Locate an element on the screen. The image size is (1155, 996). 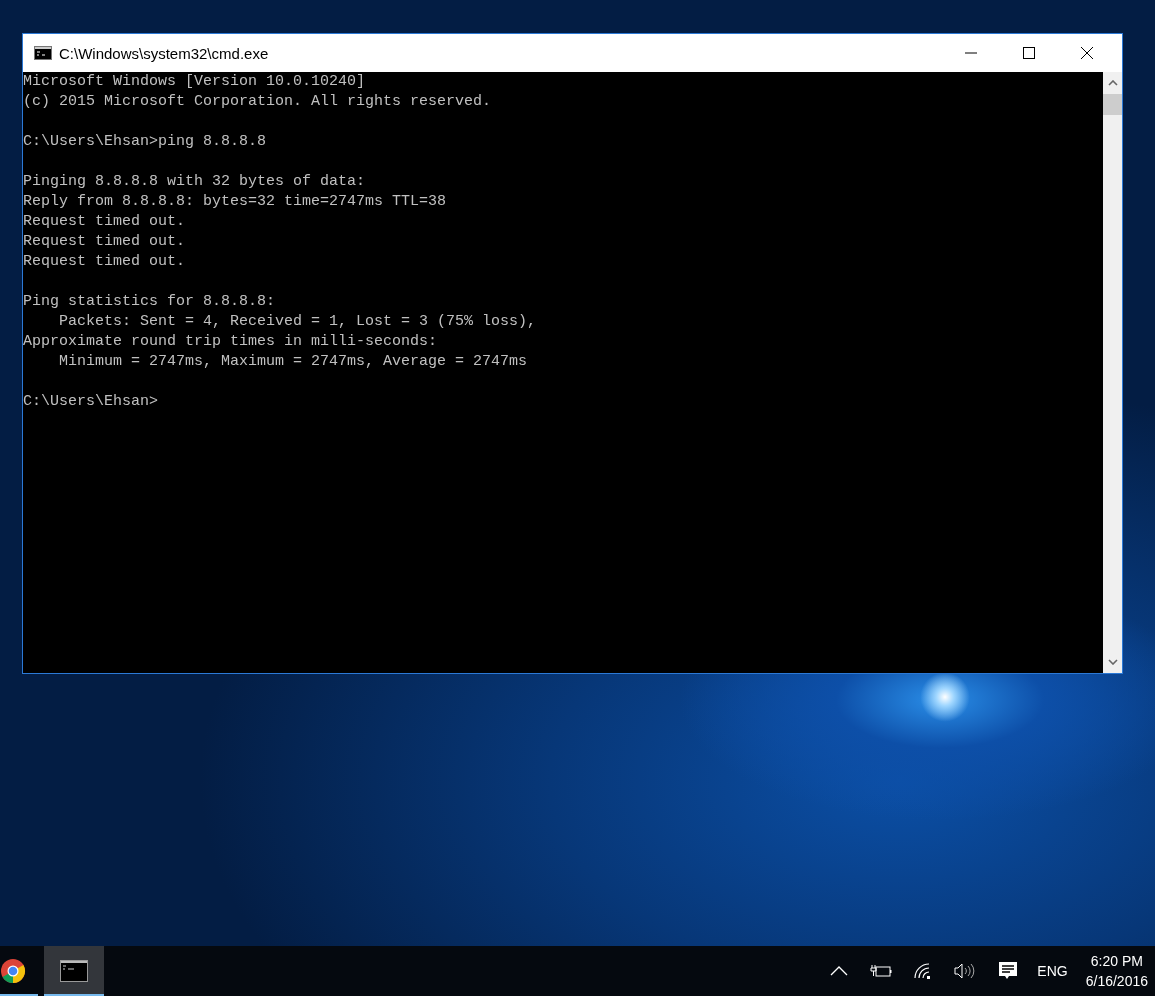
console-line: Ping statistics for 8.8.8.8: is located at coordinates (149, 302).